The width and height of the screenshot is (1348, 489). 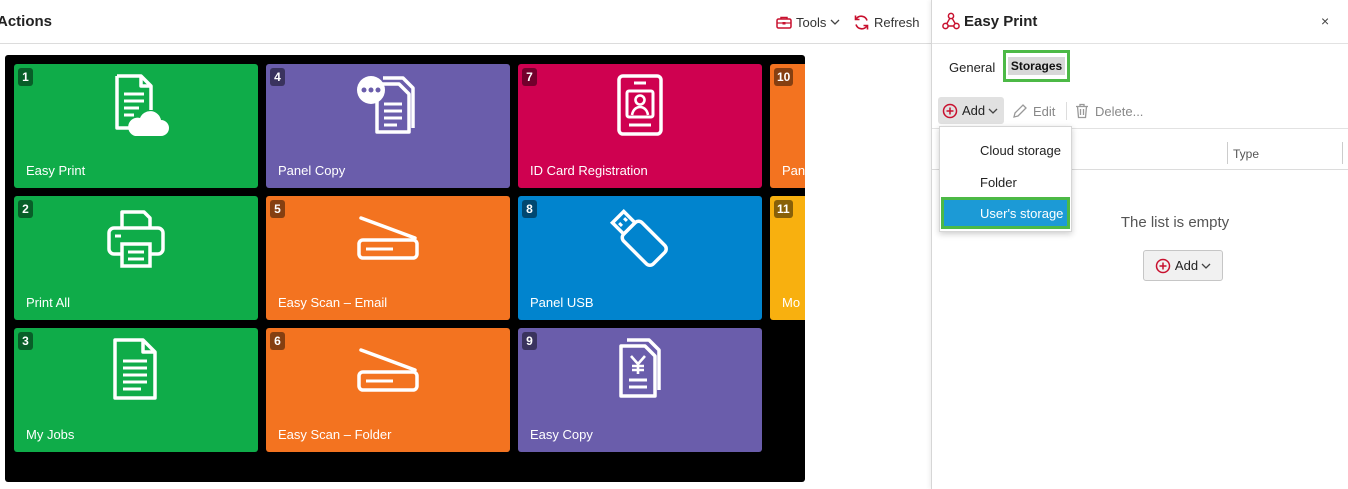 I want to click on add-button: Add, so click(x=971, y=110).